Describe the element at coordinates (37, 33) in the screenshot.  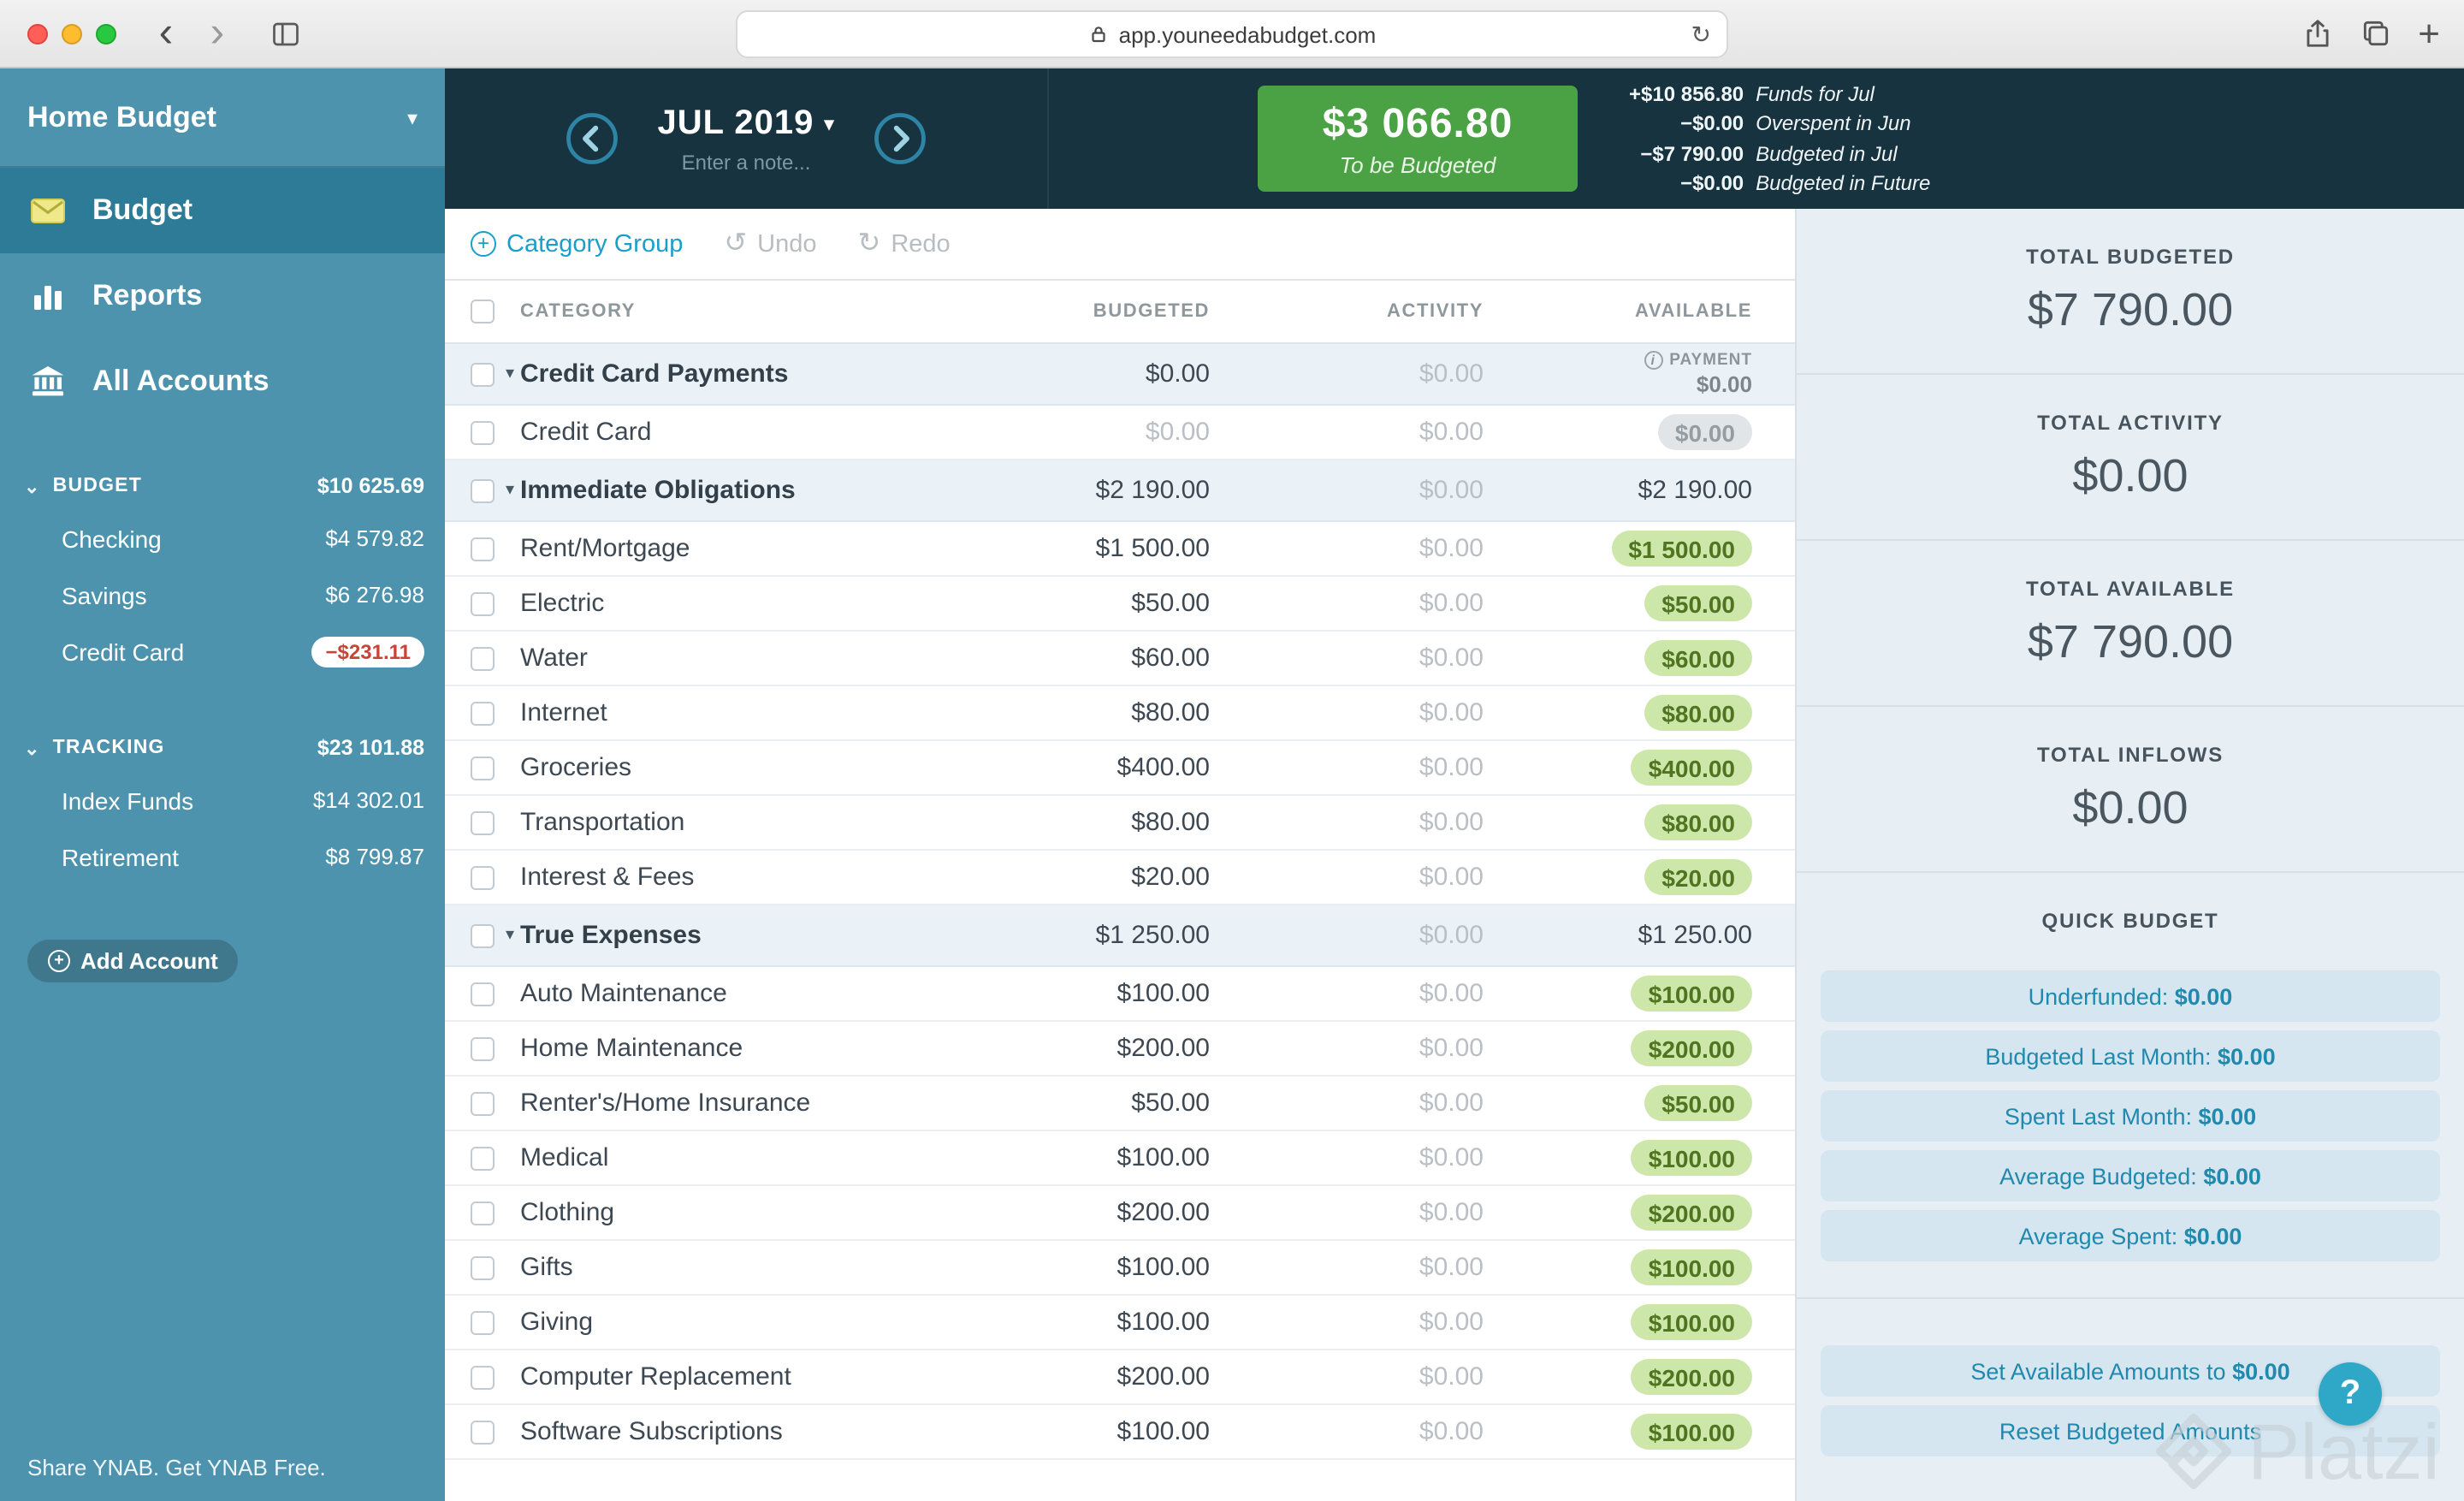
I see `close-window-button` at that location.